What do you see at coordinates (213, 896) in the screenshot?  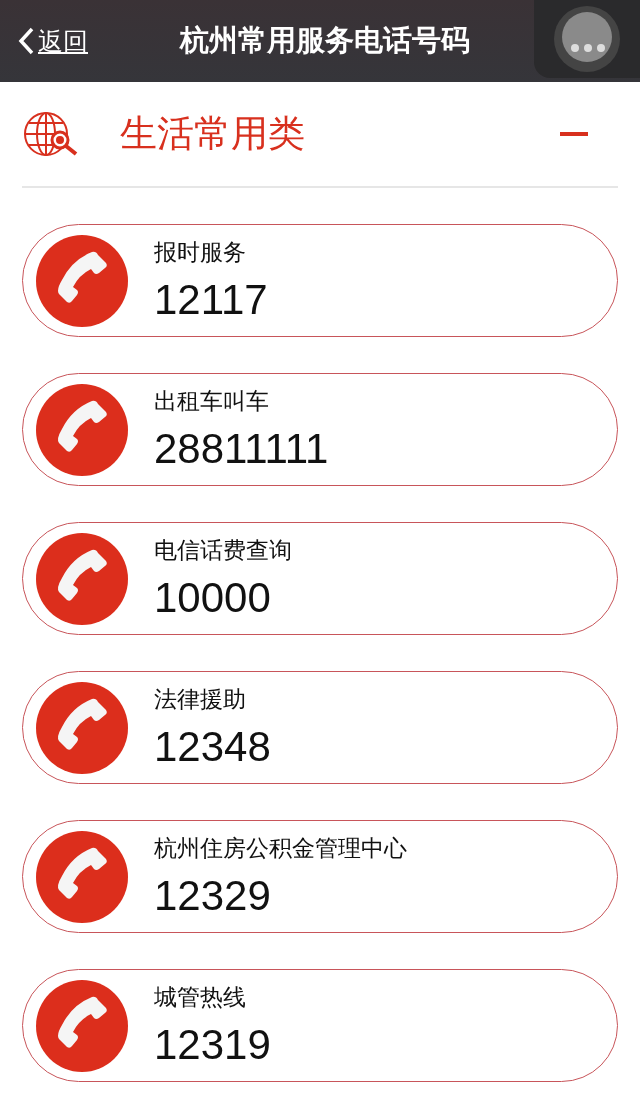 I see `phone-number: 12329` at bounding box center [213, 896].